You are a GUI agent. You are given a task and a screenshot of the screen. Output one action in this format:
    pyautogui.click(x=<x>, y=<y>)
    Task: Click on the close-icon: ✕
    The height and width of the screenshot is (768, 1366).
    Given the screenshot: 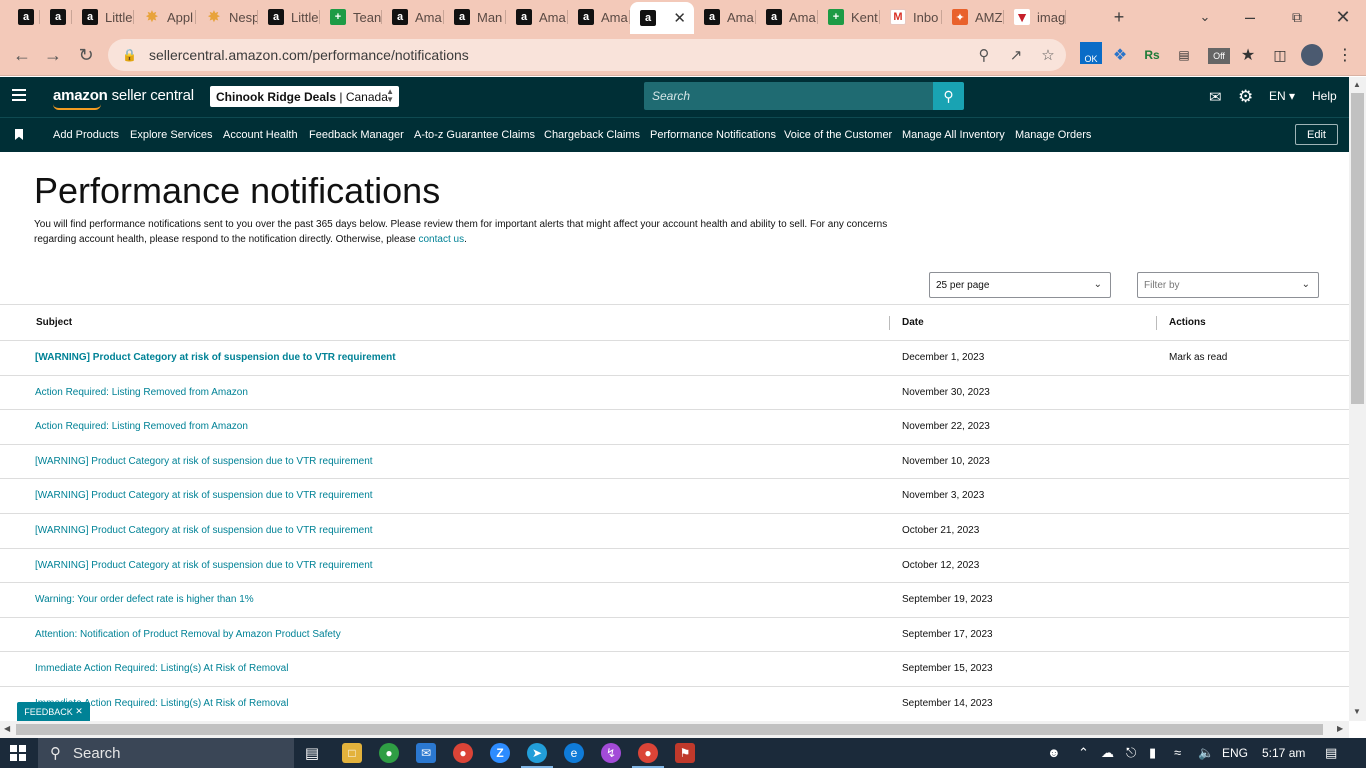 What is the action you would take?
    pyautogui.click(x=79, y=711)
    